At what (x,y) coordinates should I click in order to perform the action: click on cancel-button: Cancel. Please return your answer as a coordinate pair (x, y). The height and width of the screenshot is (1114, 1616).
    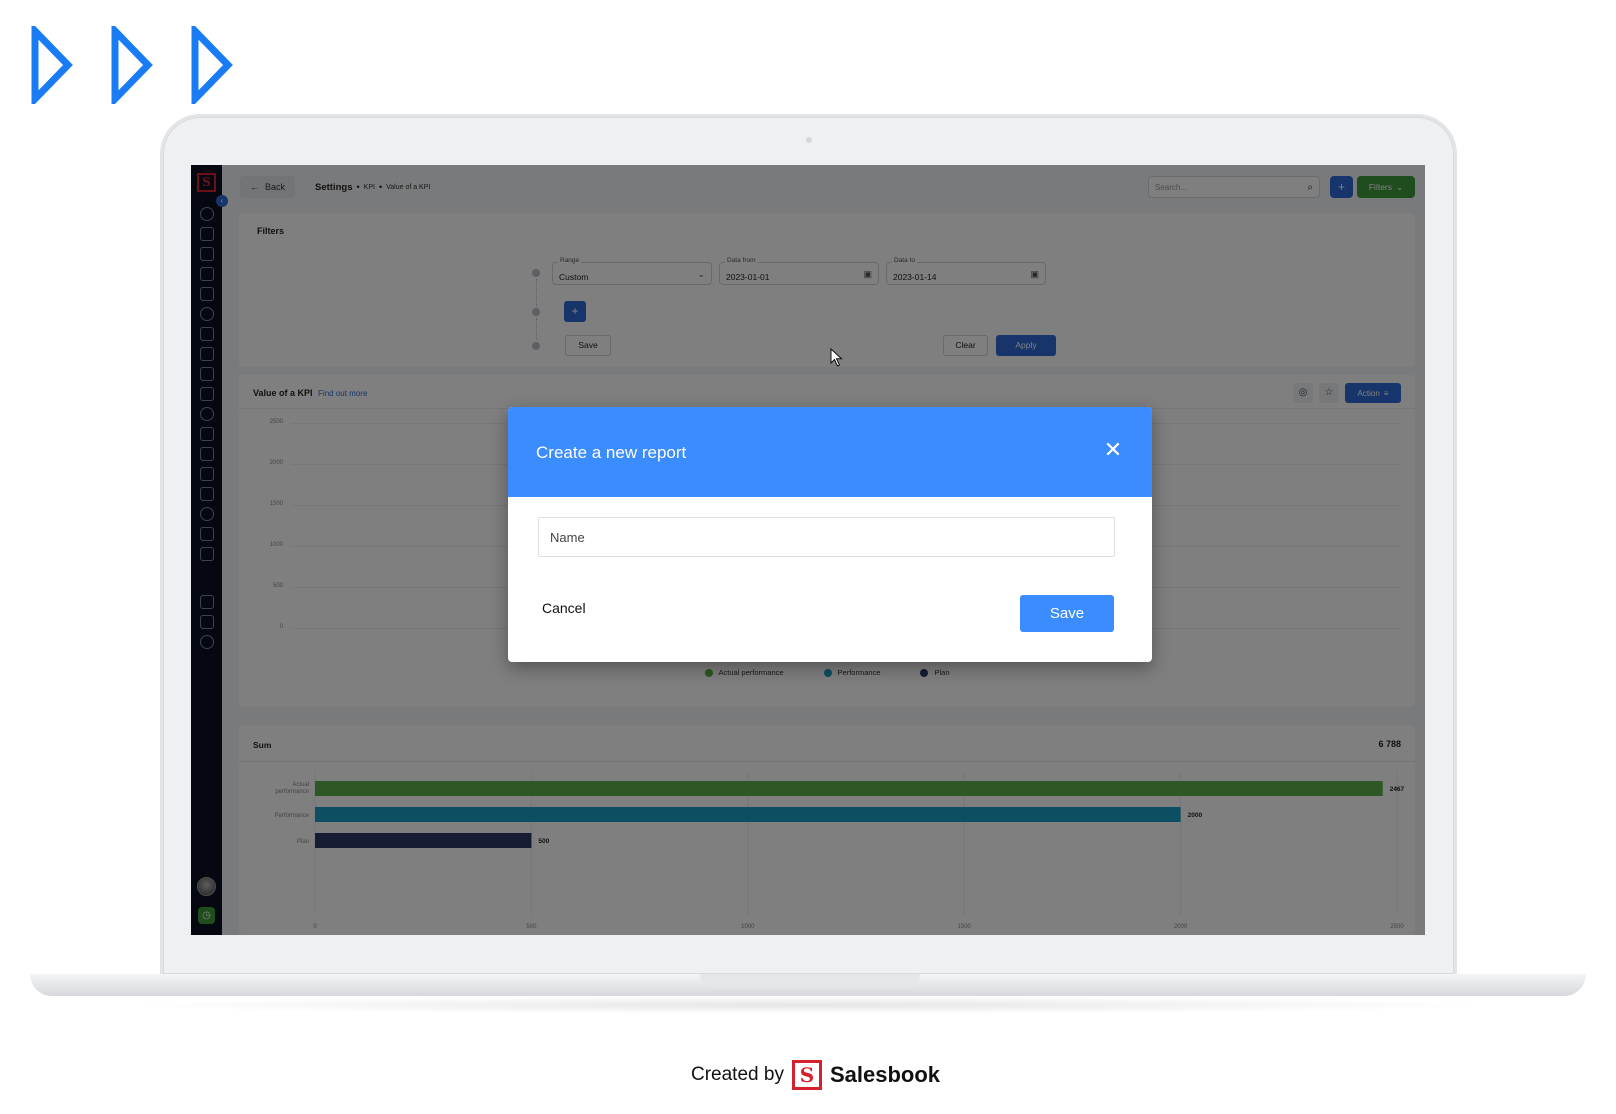
    Looking at the image, I should click on (564, 608).